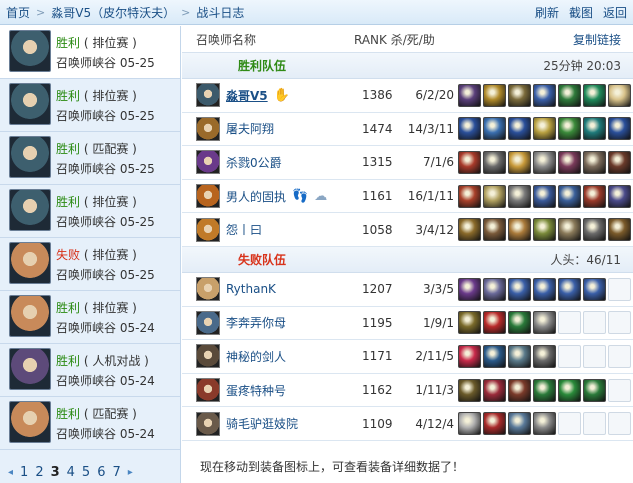 The width and height of the screenshot is (633, 483). What do you see at coordinates (130, 472) in the screenshot?
I see `page-next-icon: ▸` at bounding box center [130, 472].